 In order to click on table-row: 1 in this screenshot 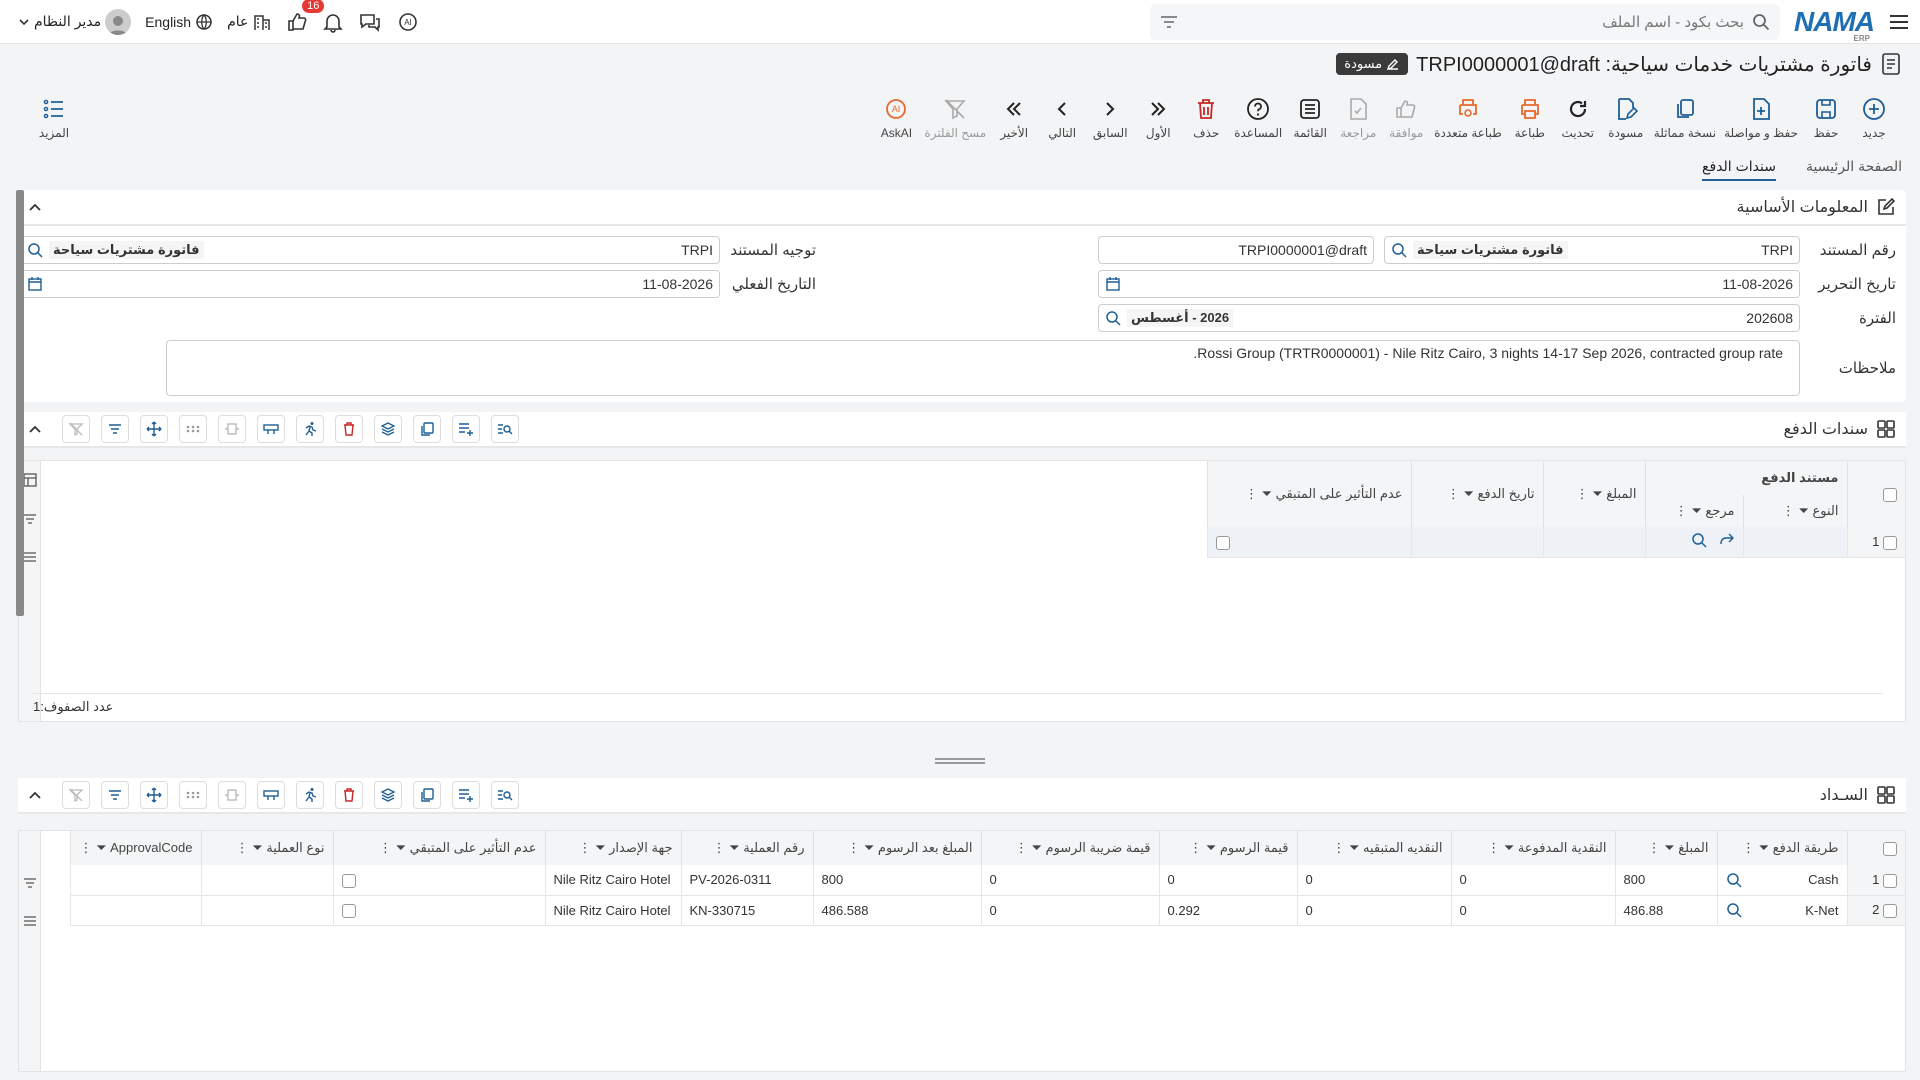, I will do `click(1555, 542)`.